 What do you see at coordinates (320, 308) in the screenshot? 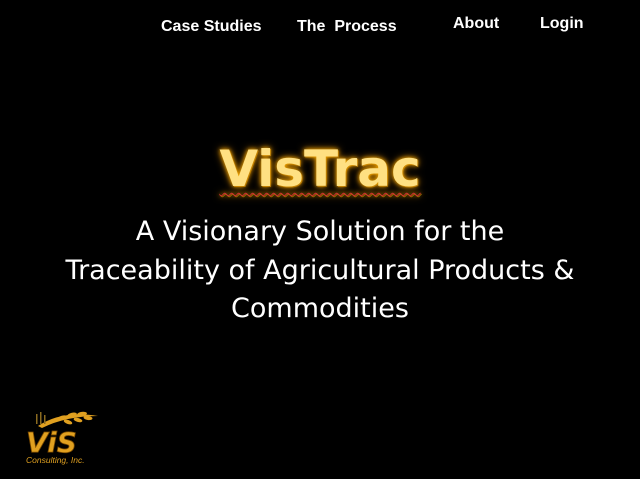
I see `tagline-line-3: Commodities` at bounding box center [320, 308].